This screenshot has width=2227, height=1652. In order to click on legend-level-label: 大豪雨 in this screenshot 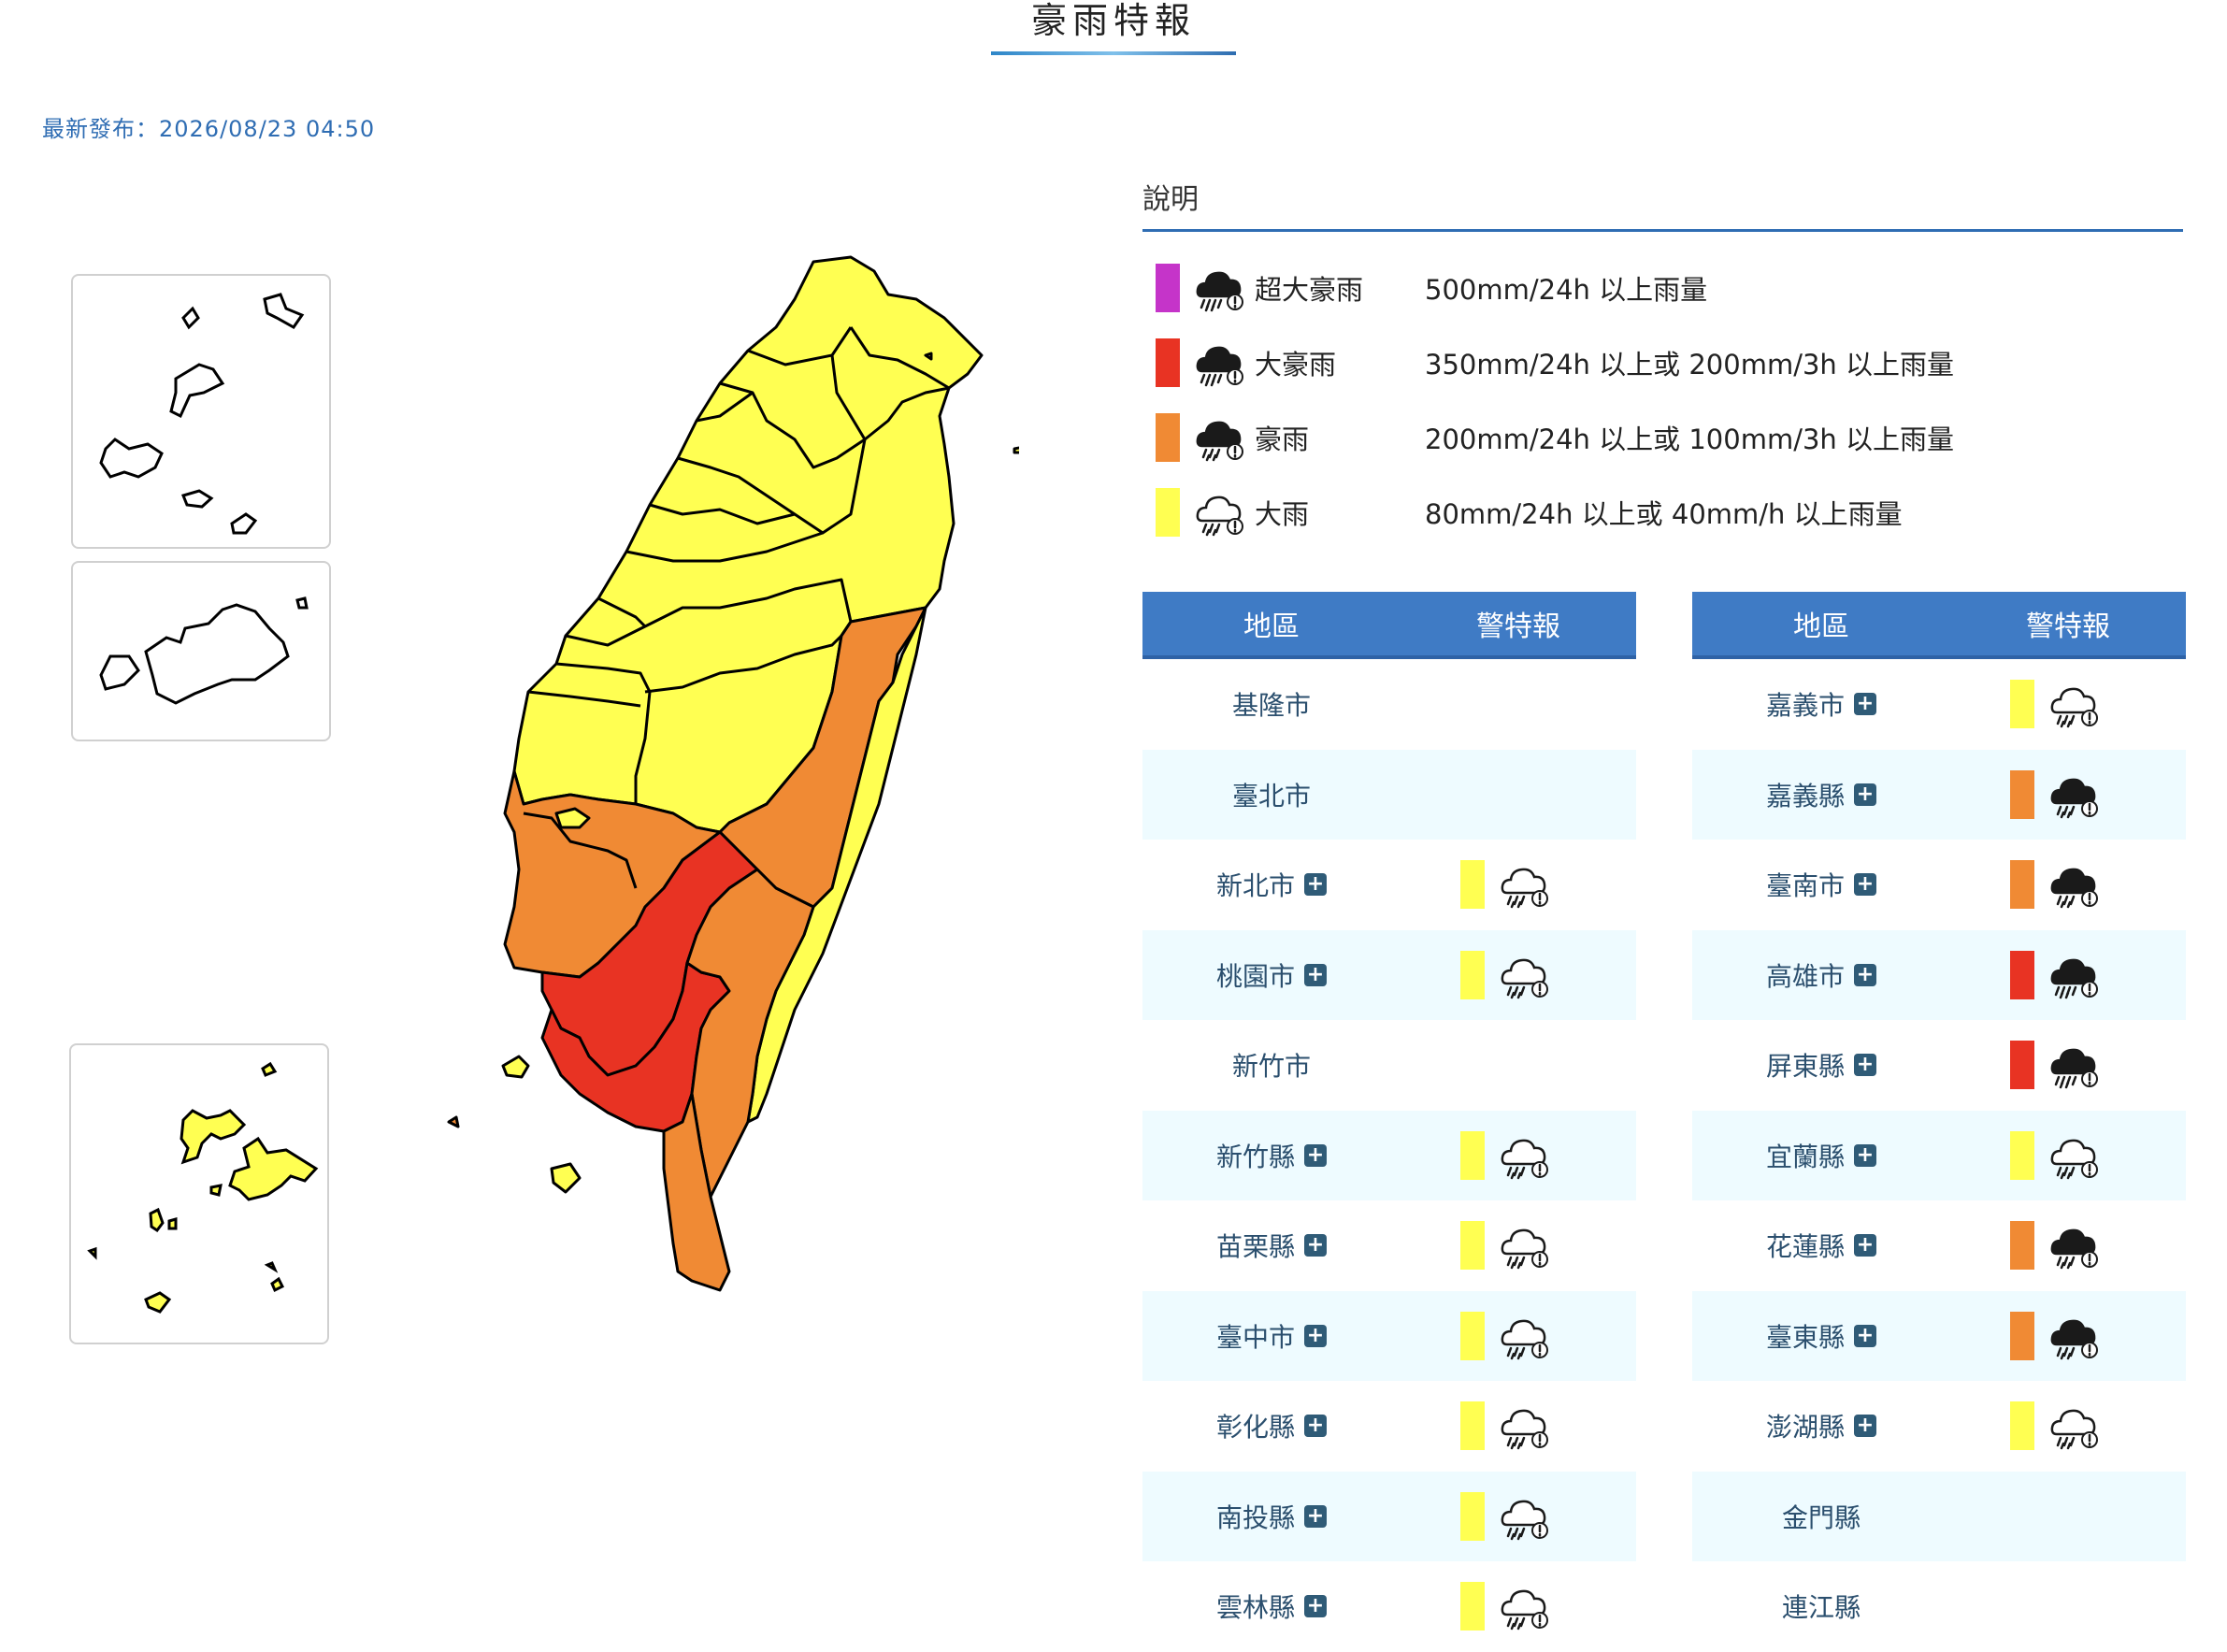, I will do `click(1296, 365)`.